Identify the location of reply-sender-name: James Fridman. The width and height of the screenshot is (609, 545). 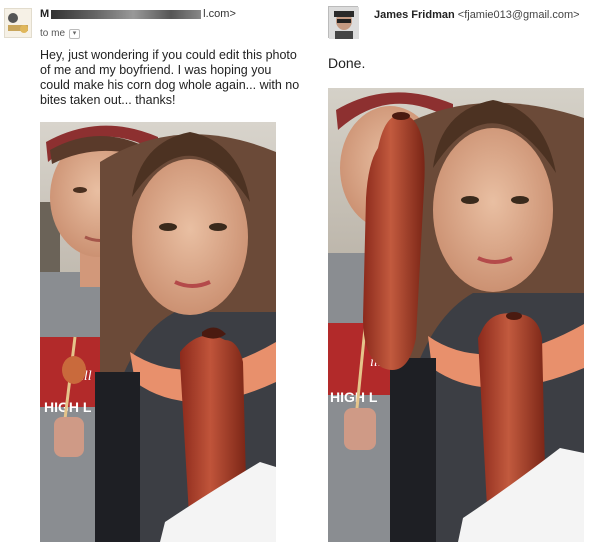
(414, 15).